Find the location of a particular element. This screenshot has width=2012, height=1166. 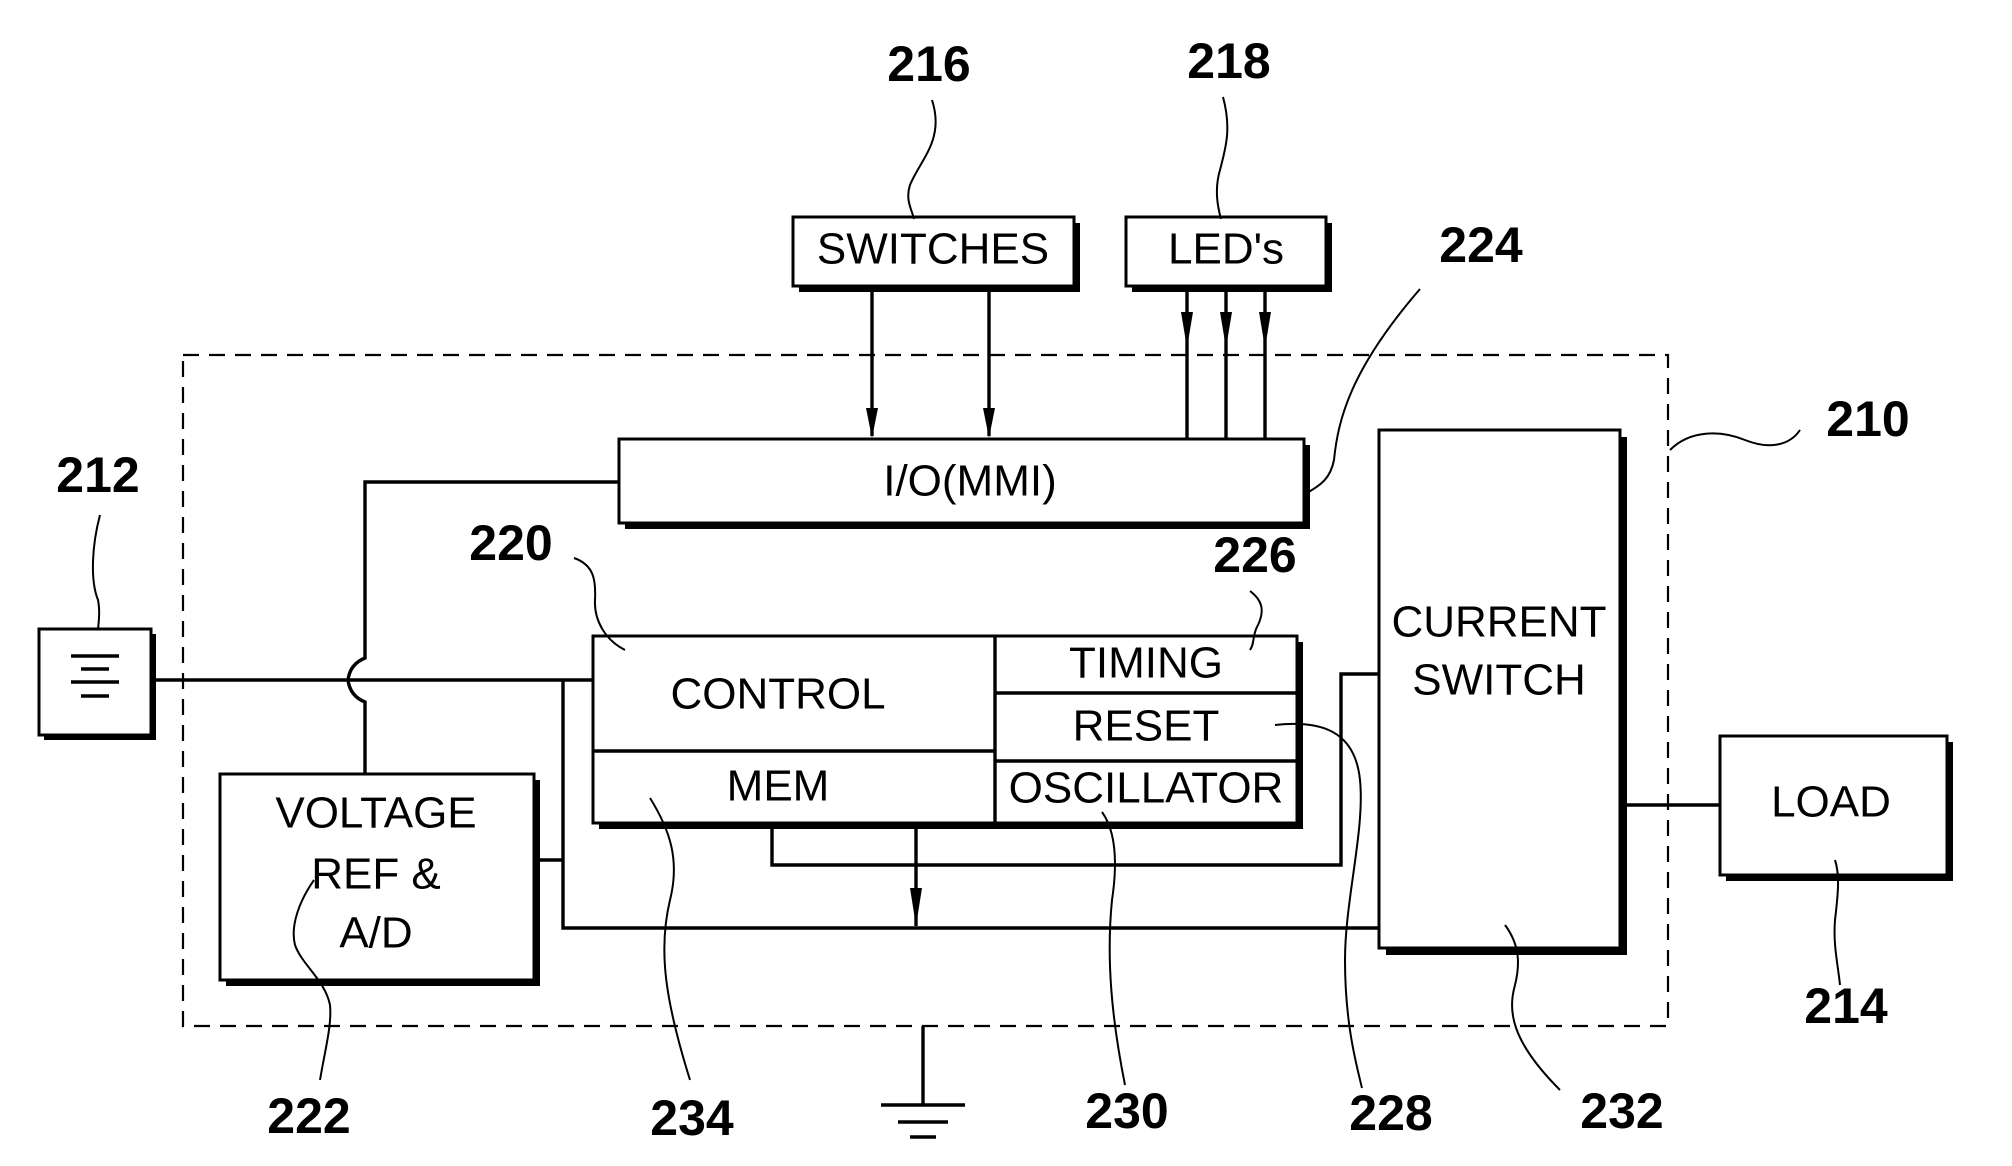

control-label: CONTROL is located at coordinates (777, 694).